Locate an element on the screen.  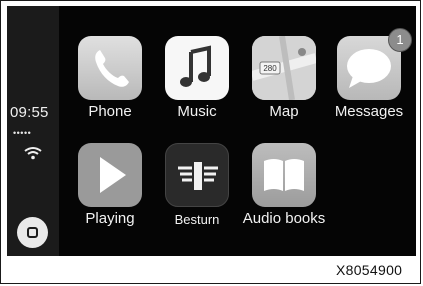
book-icon is located at coordinates (284, 175).